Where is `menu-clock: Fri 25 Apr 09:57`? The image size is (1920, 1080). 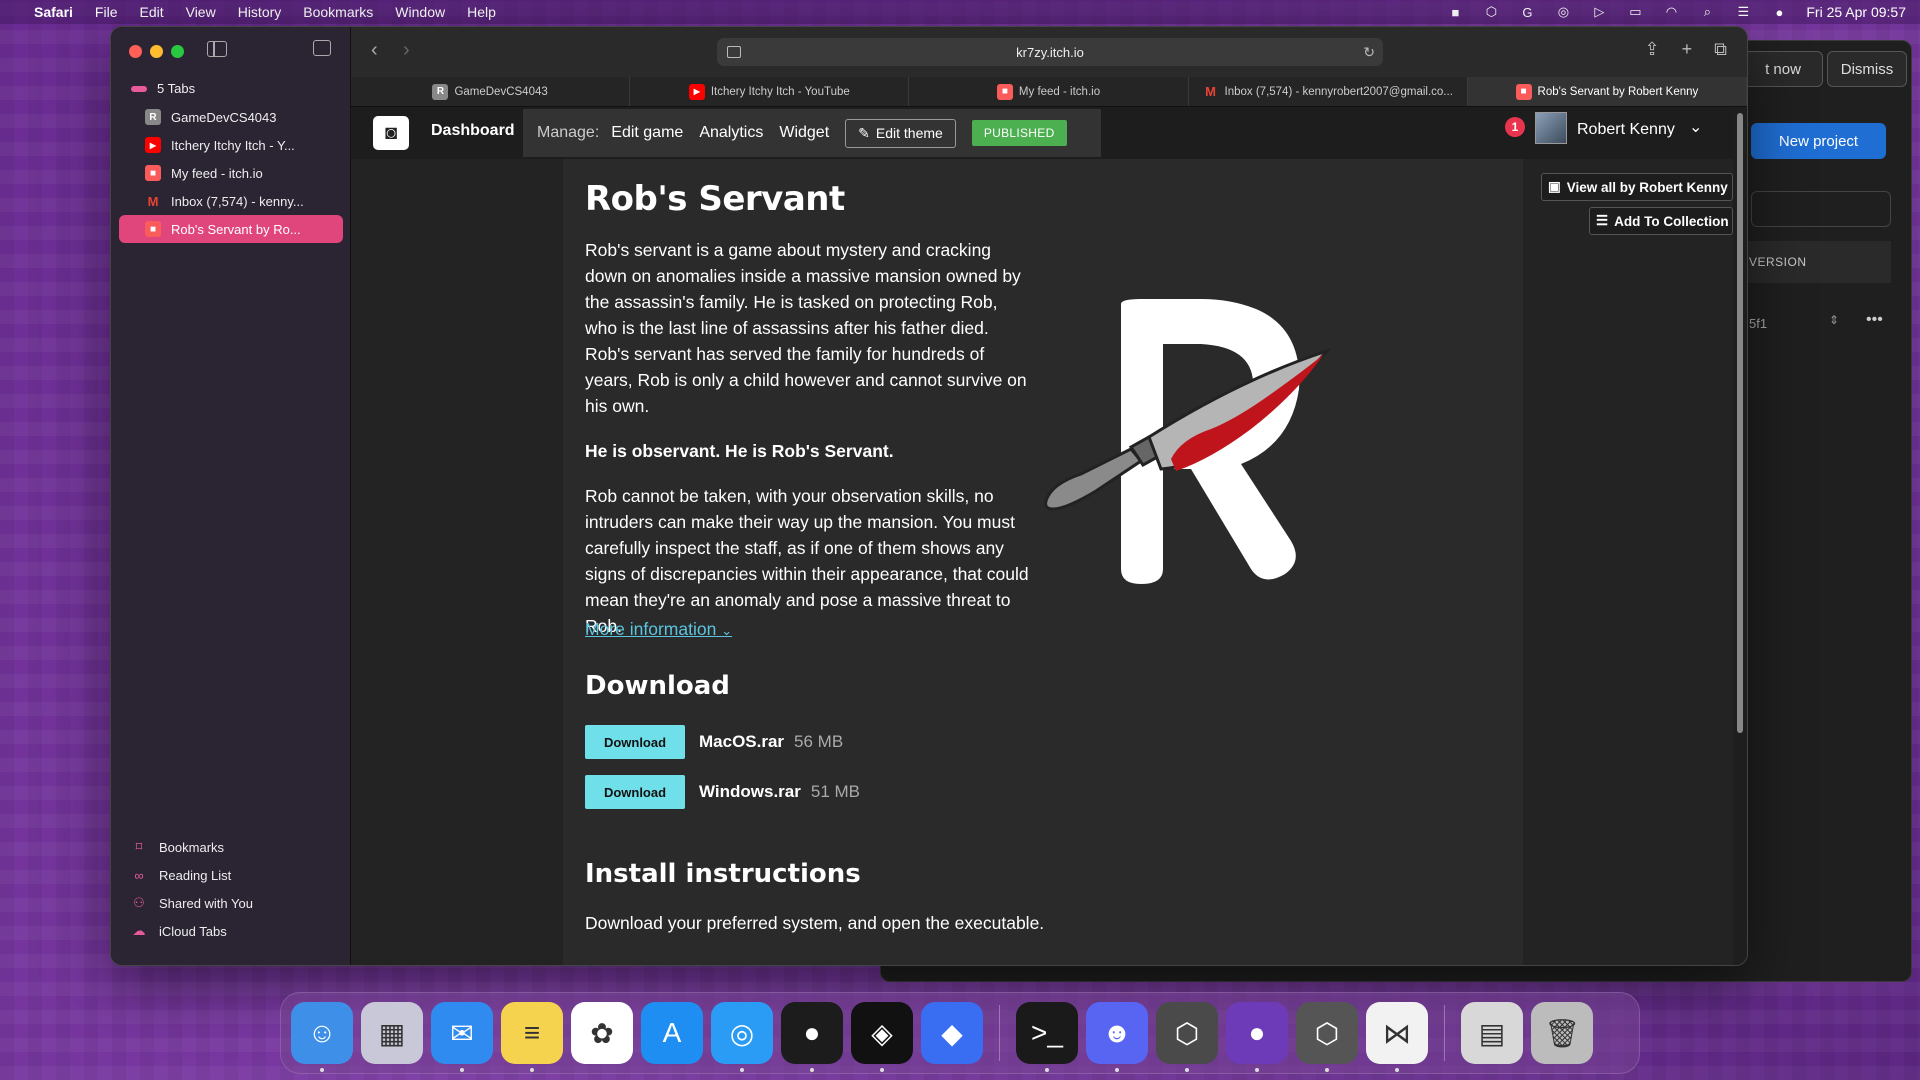 menu-clock: Fri 25 Apr 09:57 is located at coordinates (1856, 12).